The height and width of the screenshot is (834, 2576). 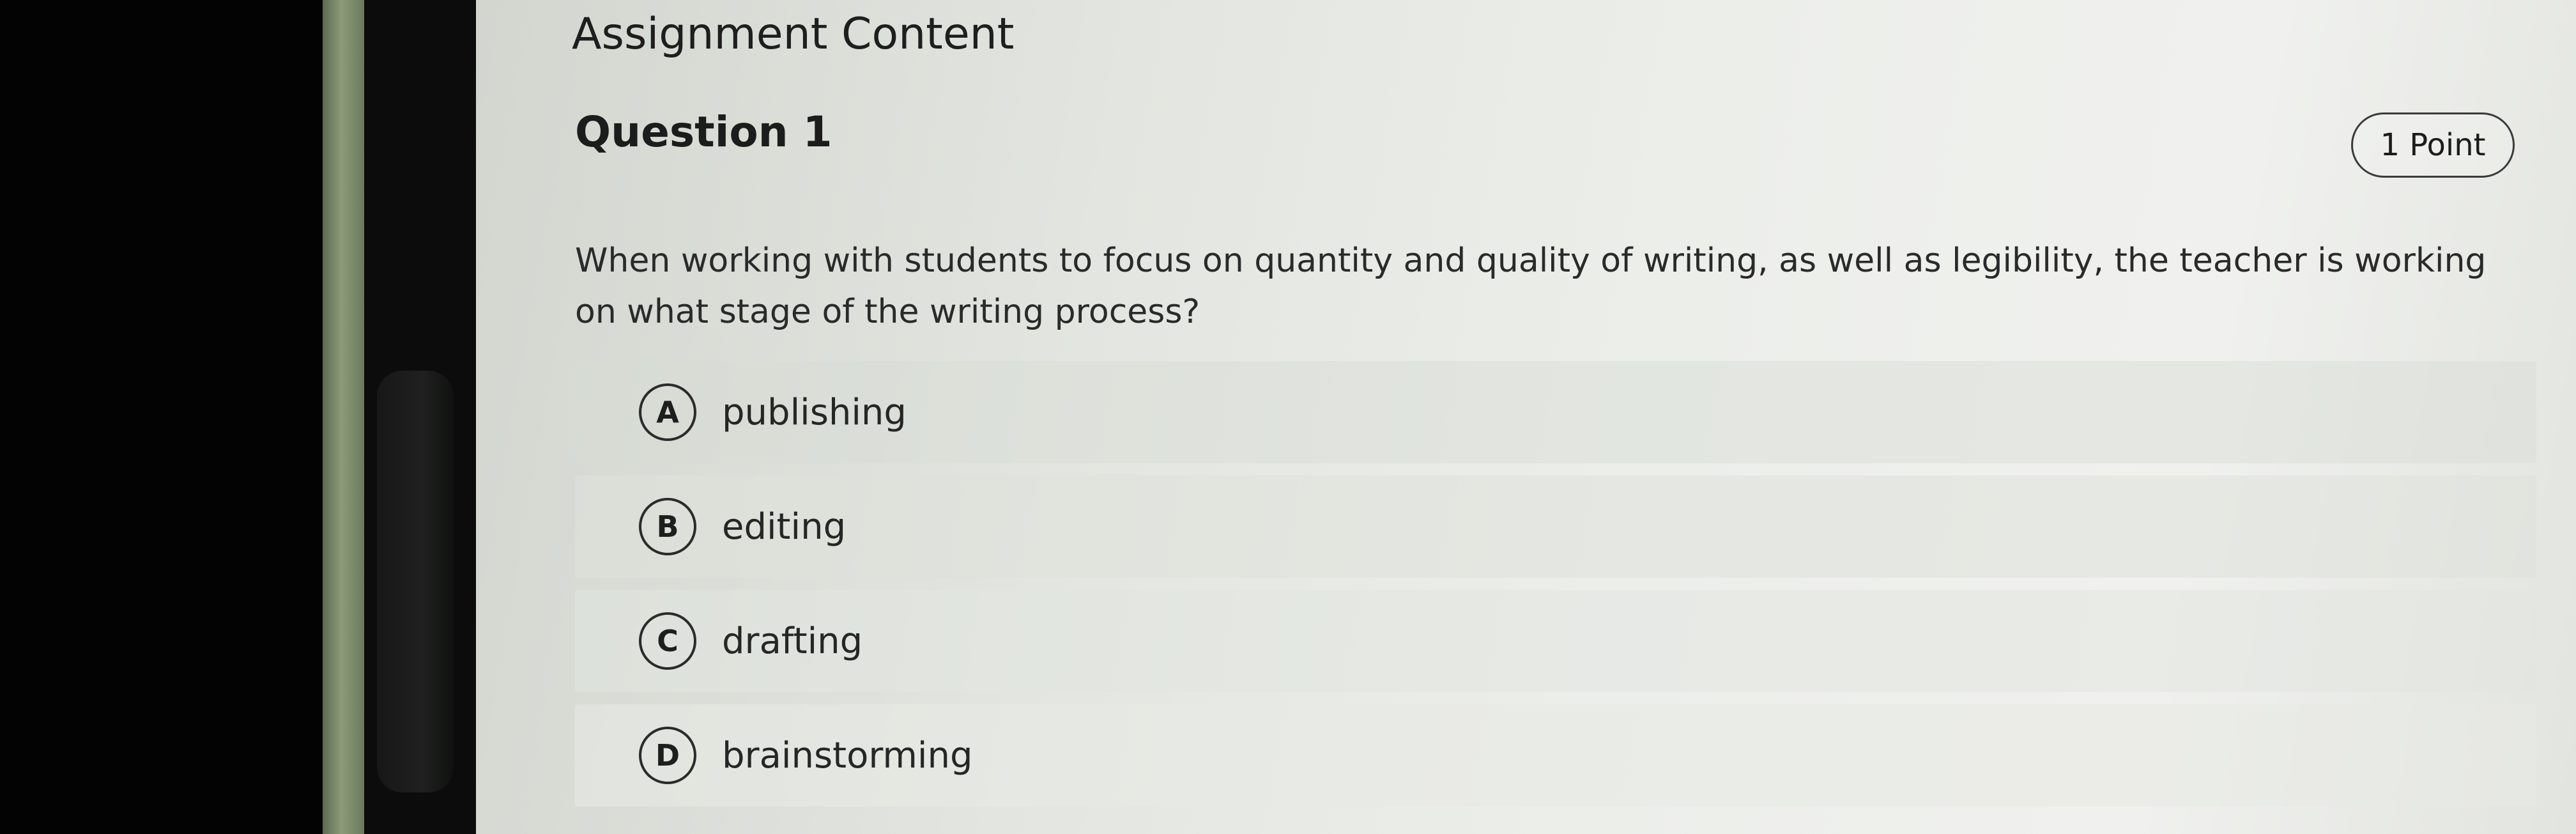 I want to click on points-badge: 1 Point, so click(x=2433, y=145).